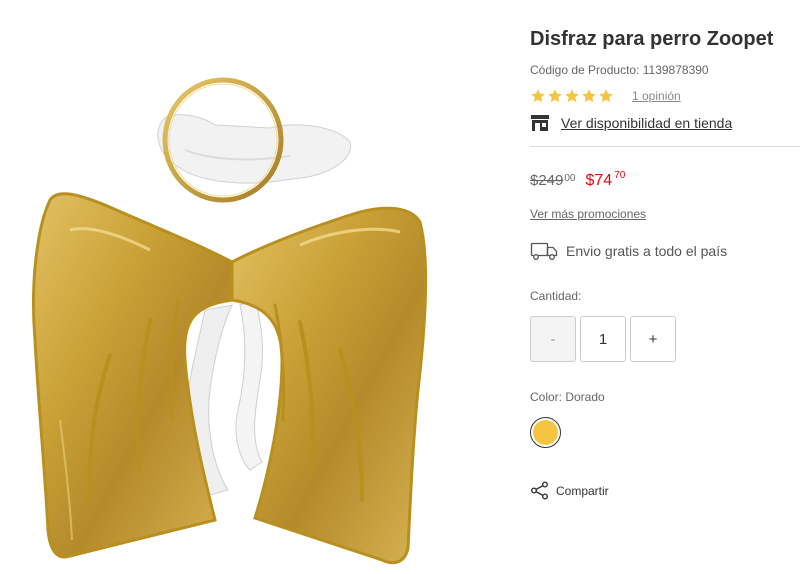  I want to click on store-availability-label: Ver disponibilidad en tienda, so click(647, 123).